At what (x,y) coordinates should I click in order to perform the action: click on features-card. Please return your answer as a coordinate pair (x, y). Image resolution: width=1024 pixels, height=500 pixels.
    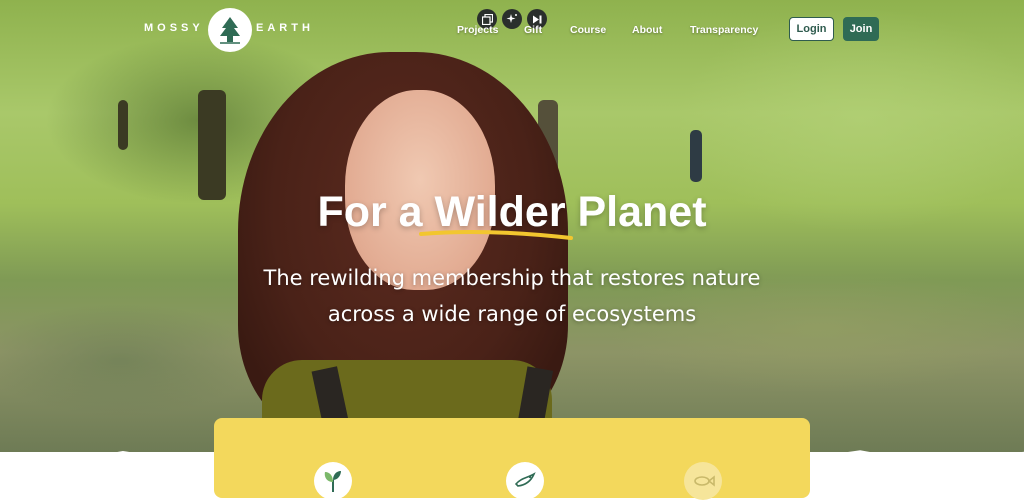
    Looking at the image, I should click on (512, 459).